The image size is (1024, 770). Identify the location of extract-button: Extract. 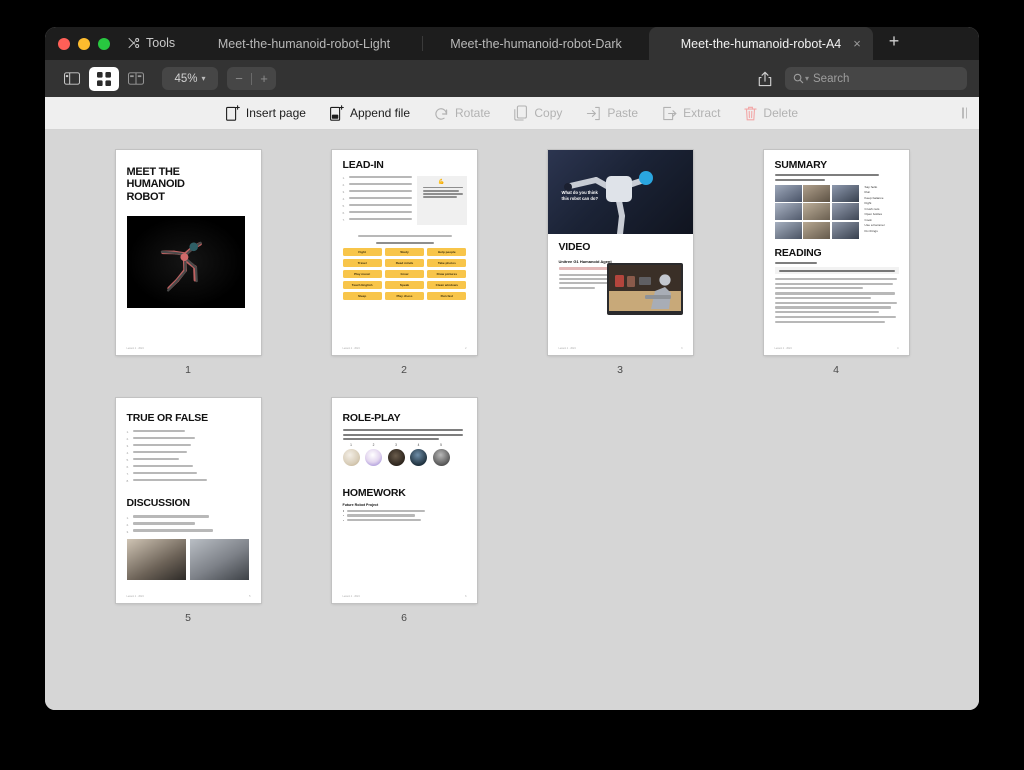
(691, 113).